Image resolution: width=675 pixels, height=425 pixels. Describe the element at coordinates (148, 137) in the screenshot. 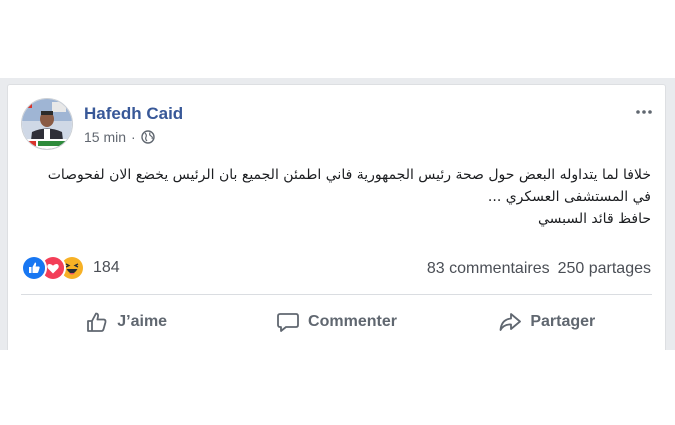

I see `globe-icon` at that location.